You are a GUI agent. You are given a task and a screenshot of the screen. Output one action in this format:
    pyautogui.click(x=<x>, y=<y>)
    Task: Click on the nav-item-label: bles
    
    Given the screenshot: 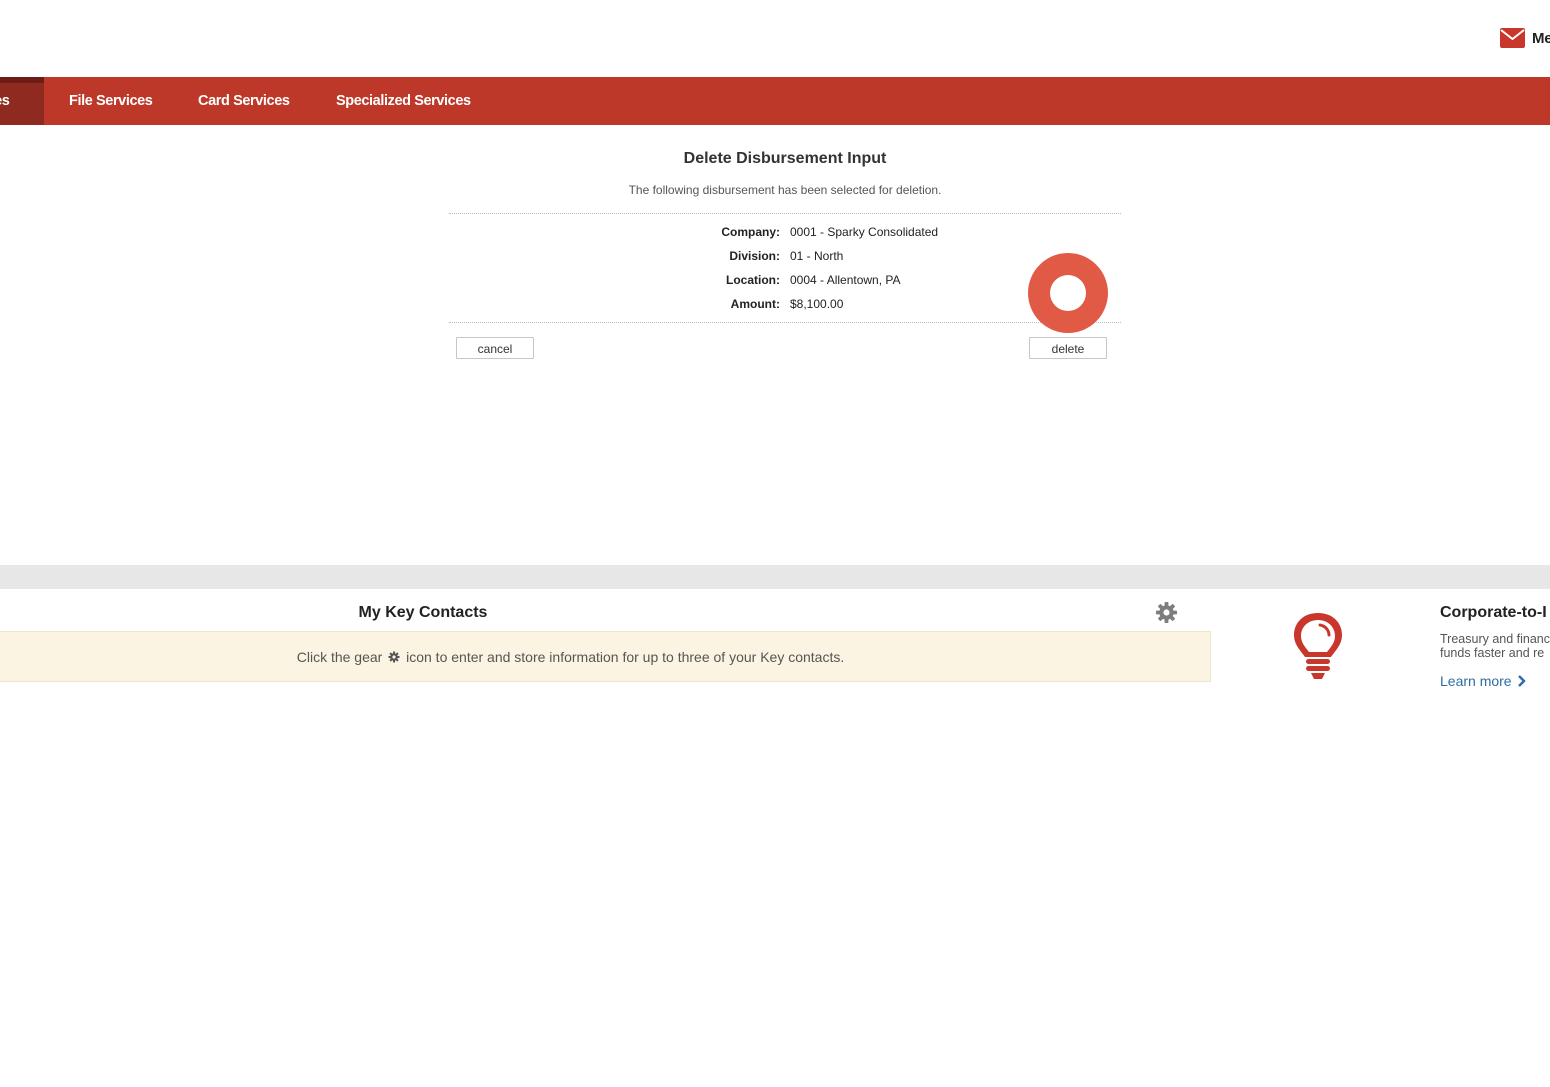 What is the action you would take?
    pyautogui.click(x=5, y=101)
    